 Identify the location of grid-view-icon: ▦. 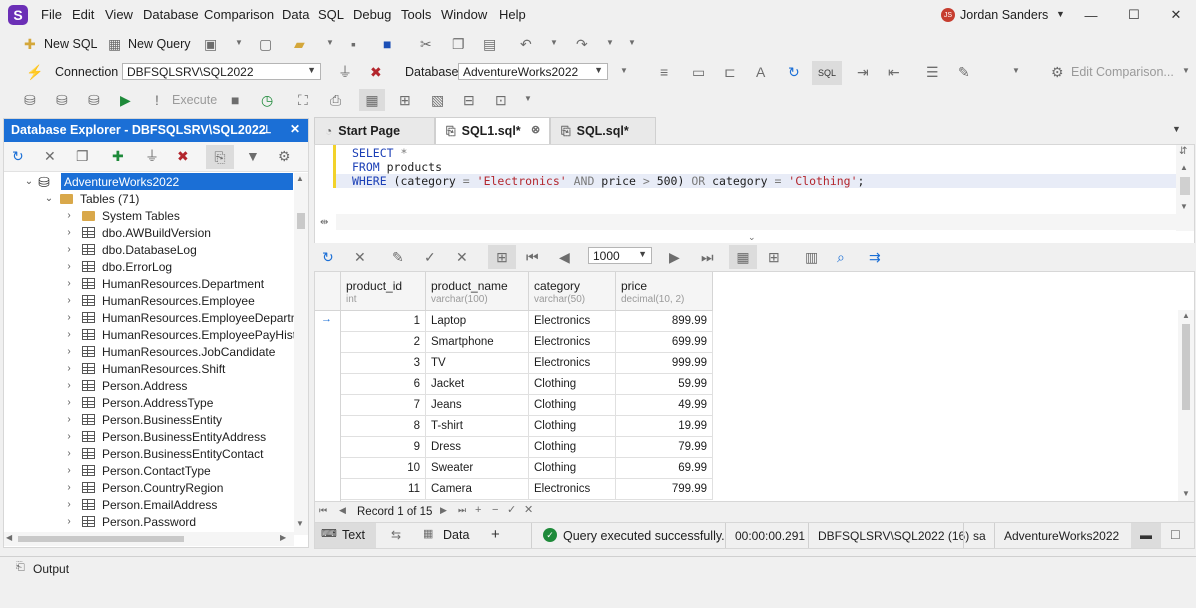
(372, 100).